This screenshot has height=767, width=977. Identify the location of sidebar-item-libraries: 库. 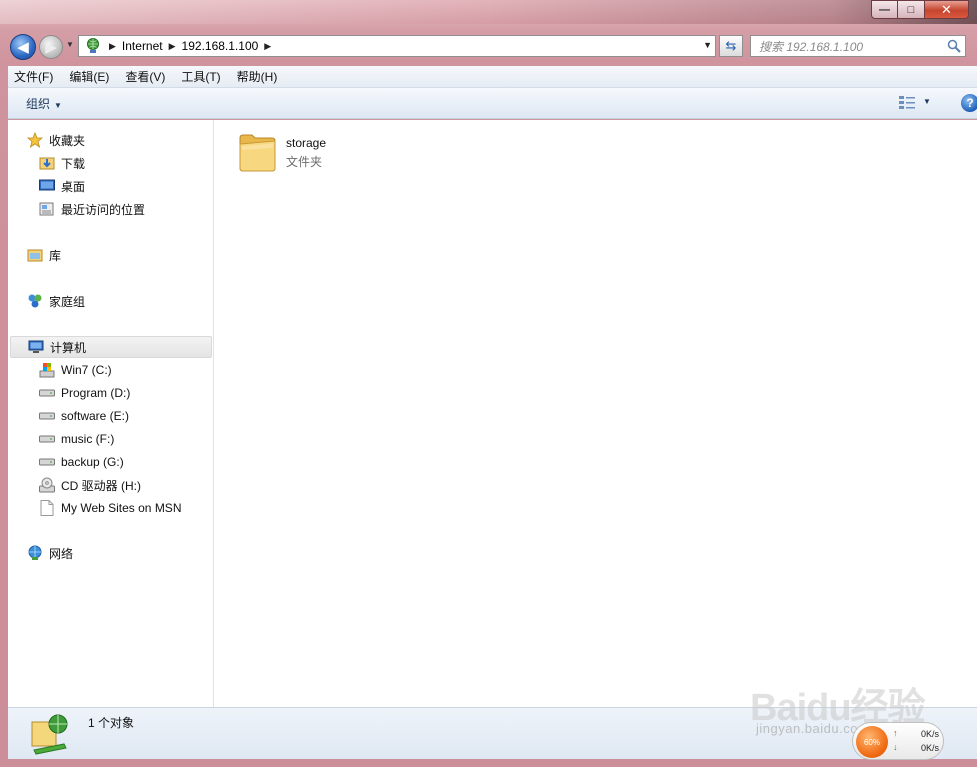
(43, 255).